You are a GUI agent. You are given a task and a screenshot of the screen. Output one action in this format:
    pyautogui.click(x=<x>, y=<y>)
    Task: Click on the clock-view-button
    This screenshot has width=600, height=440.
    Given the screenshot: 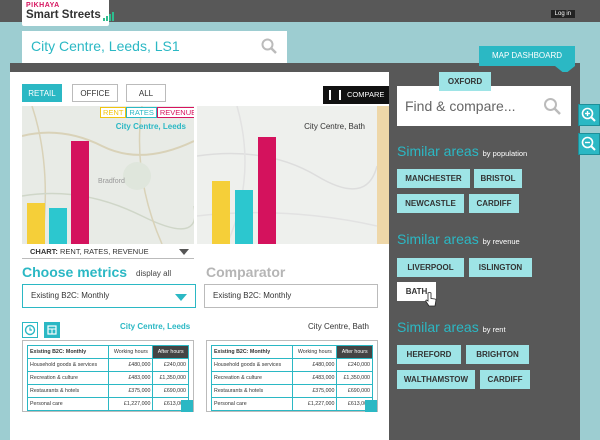 What is the action you would take?
    pyautogui.click(x=30, y=330)
    